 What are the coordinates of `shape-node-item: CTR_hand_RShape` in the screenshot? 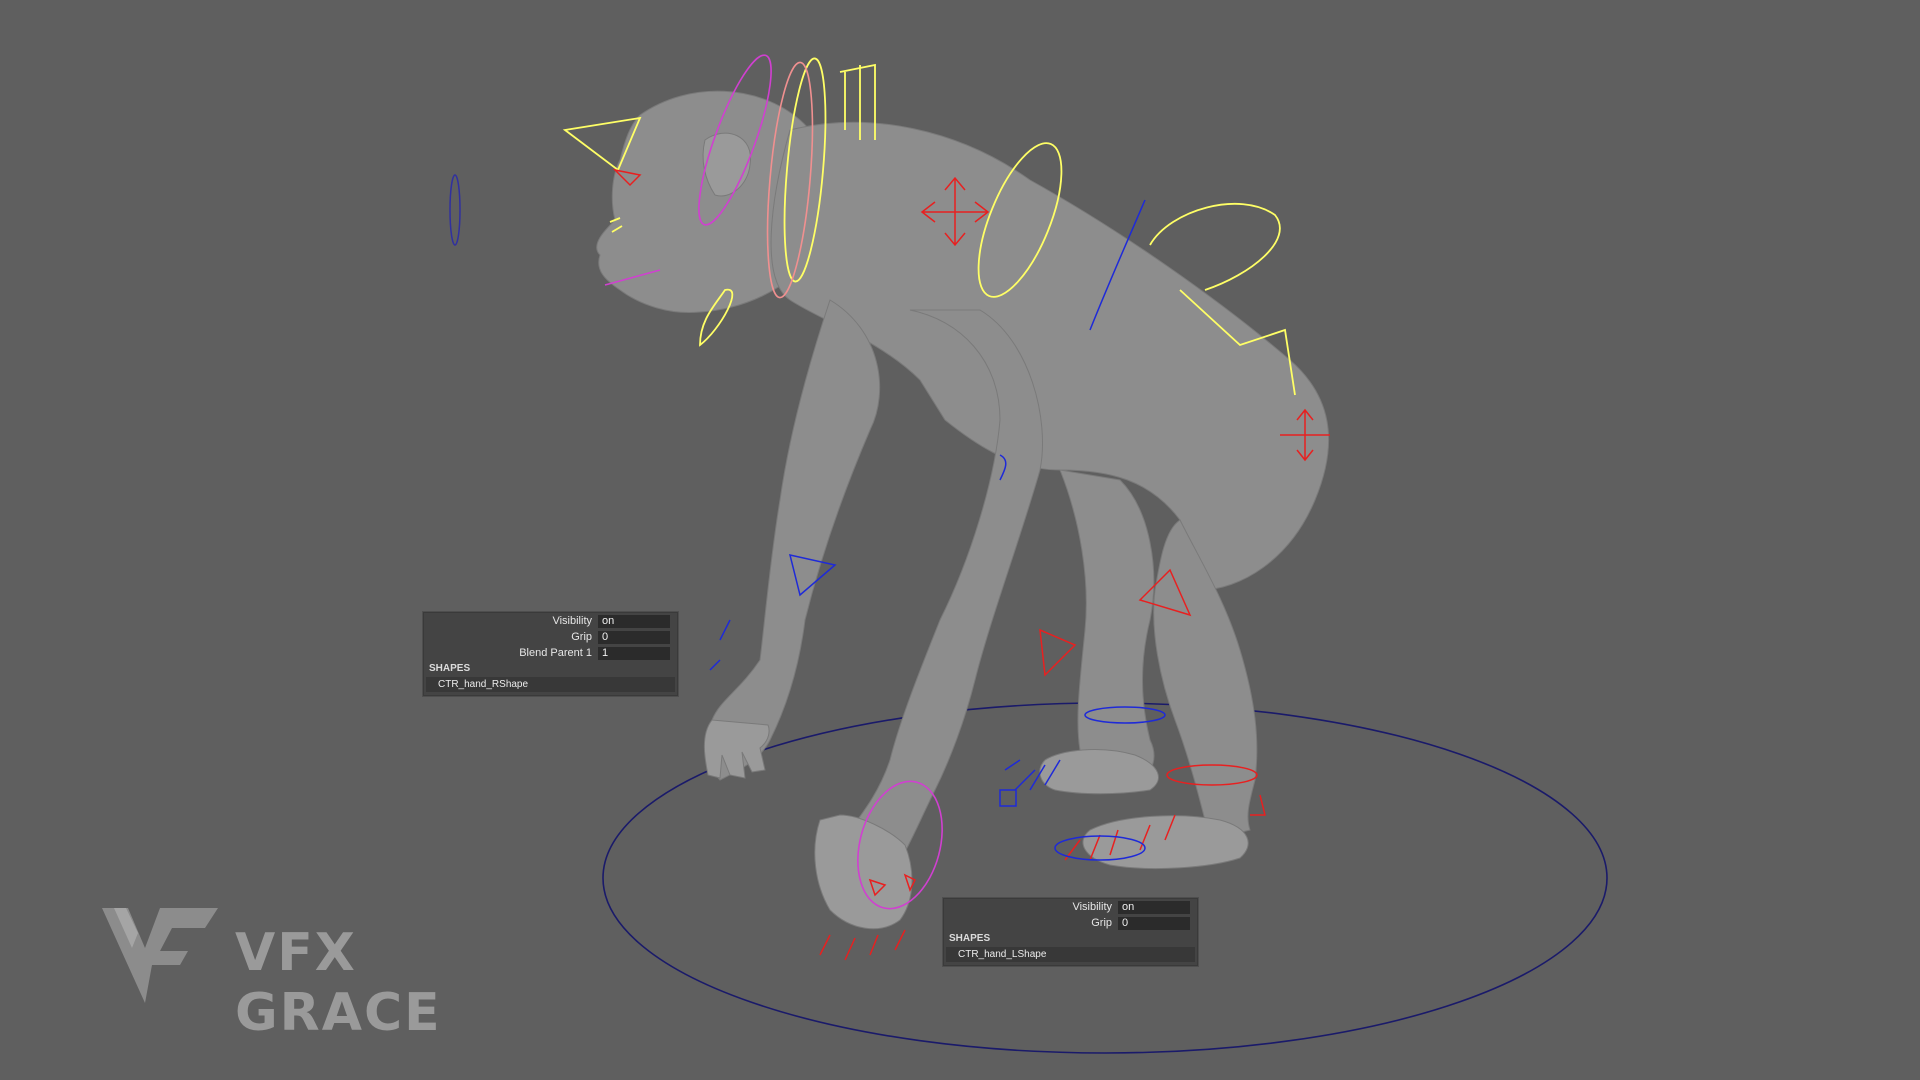 It's located at (550, 684).